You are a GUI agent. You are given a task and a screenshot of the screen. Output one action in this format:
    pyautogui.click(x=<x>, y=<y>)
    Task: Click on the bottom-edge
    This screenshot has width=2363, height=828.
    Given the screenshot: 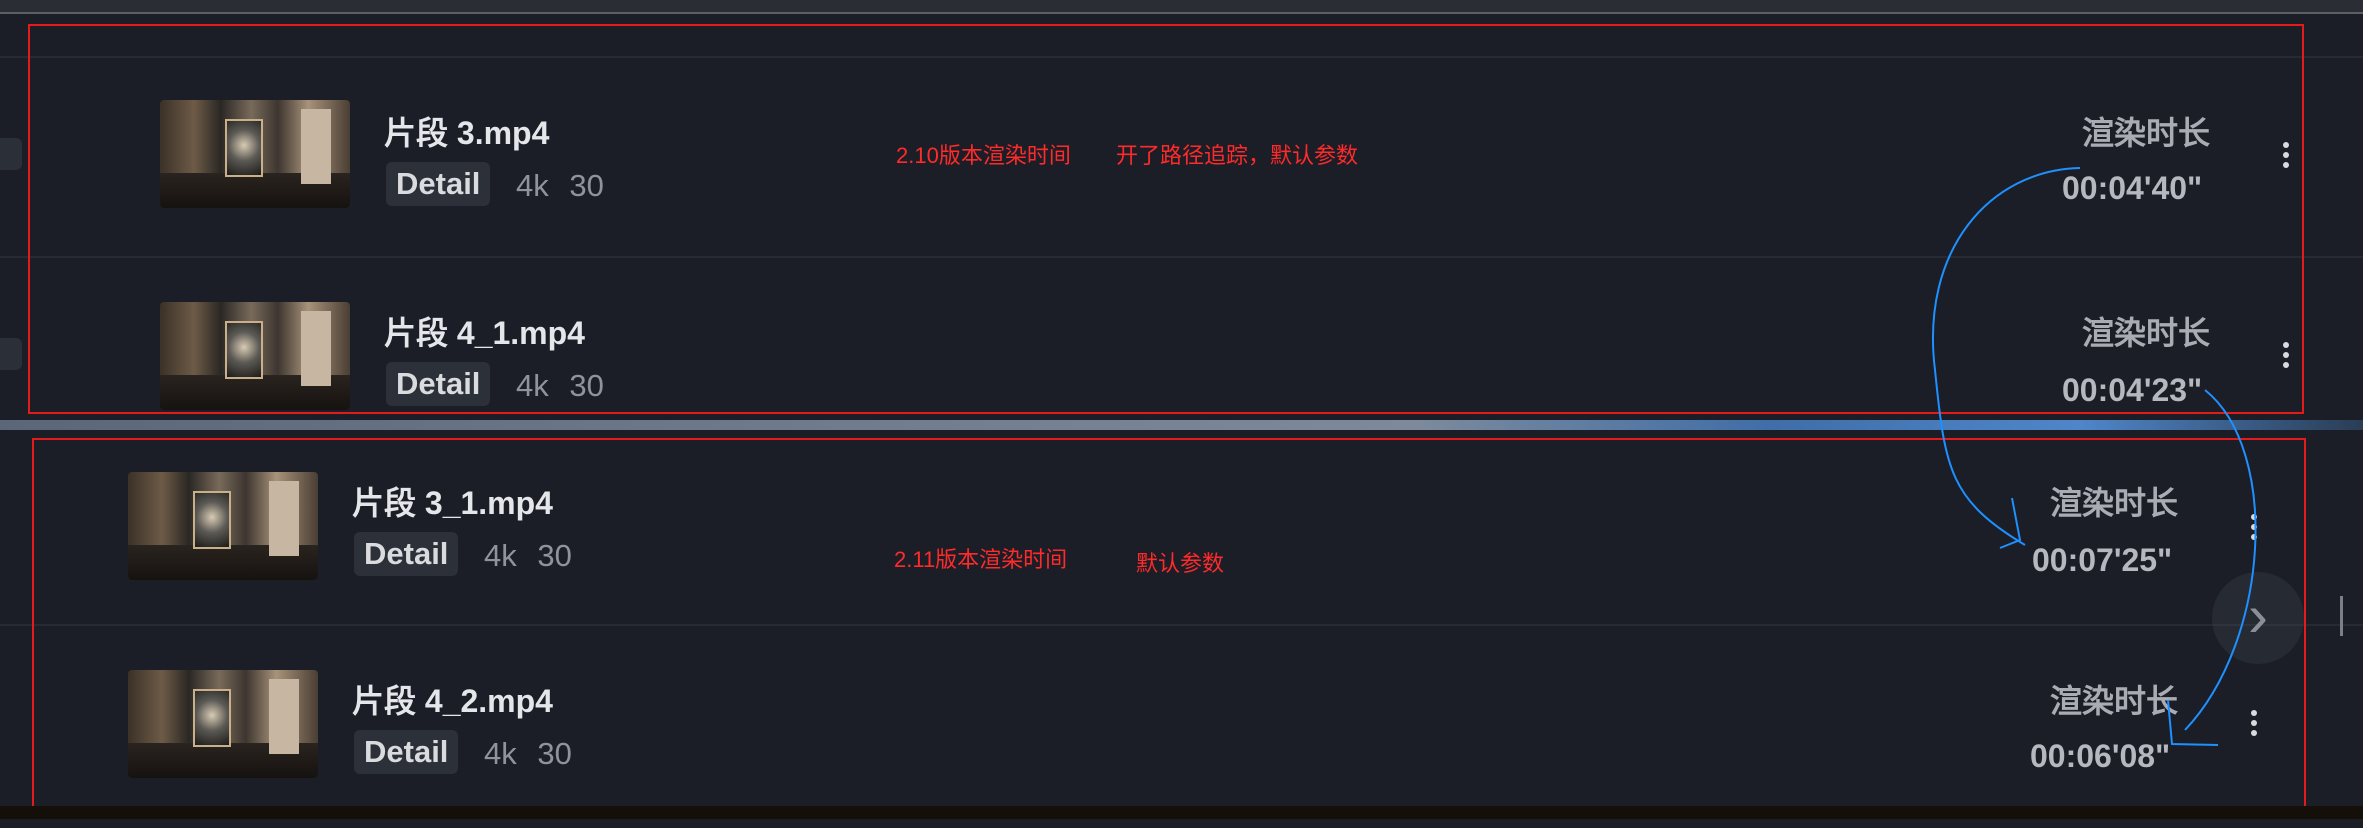 What is the action you would take?
    pyautogui.click(x=1181, y=812)
    